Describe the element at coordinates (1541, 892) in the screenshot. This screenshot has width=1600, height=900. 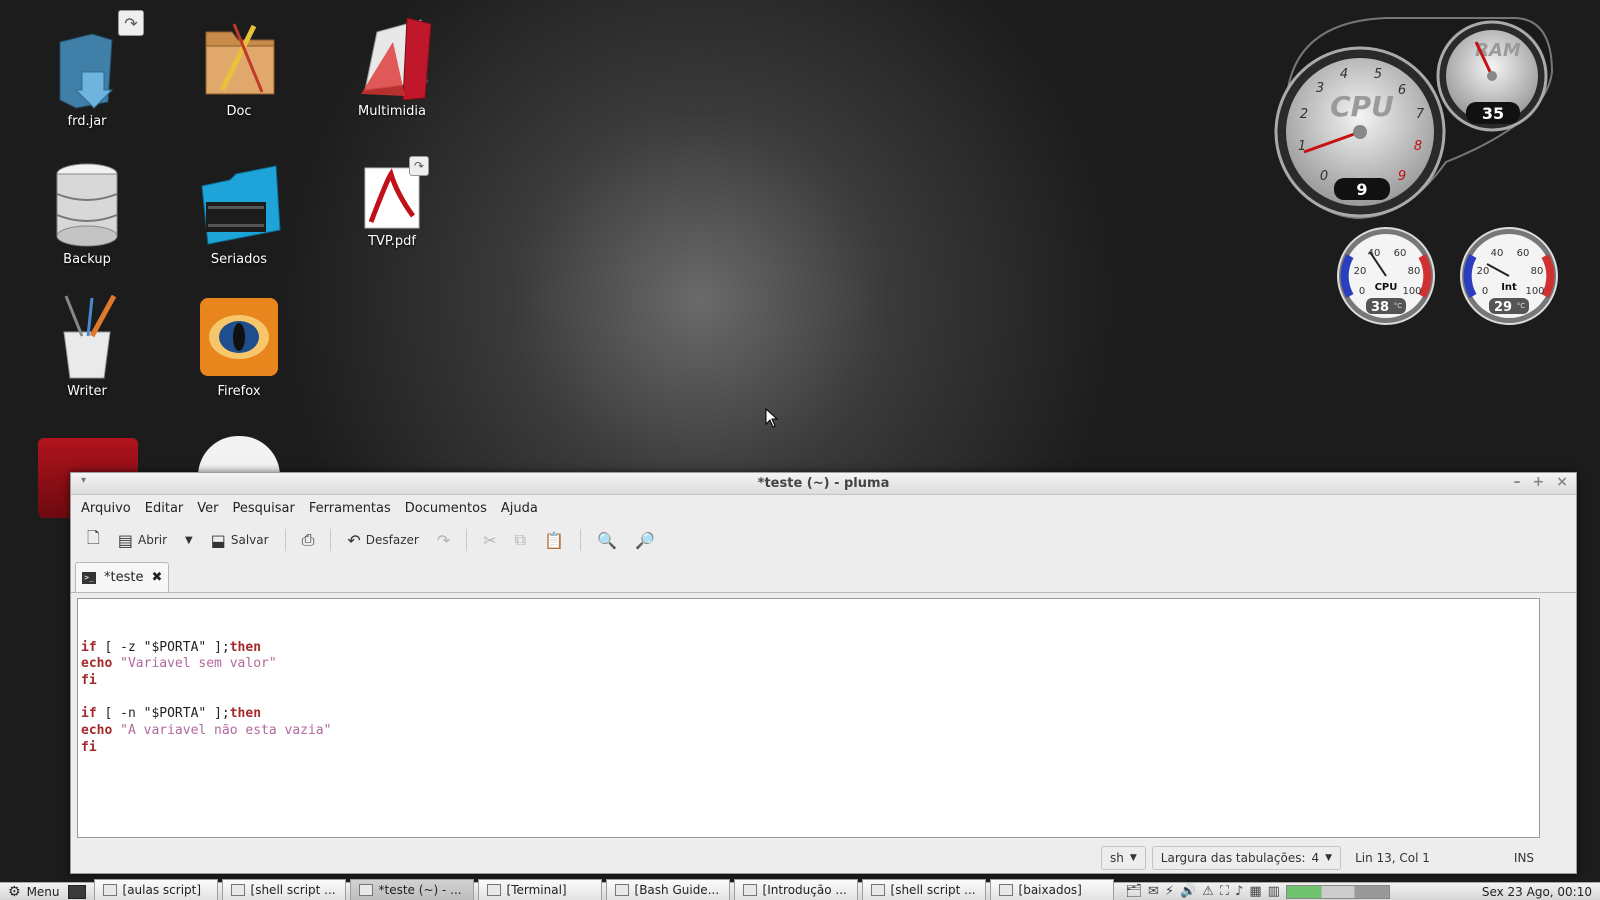
I see `clock: Sex 23 Ago, 00:10` at that location.